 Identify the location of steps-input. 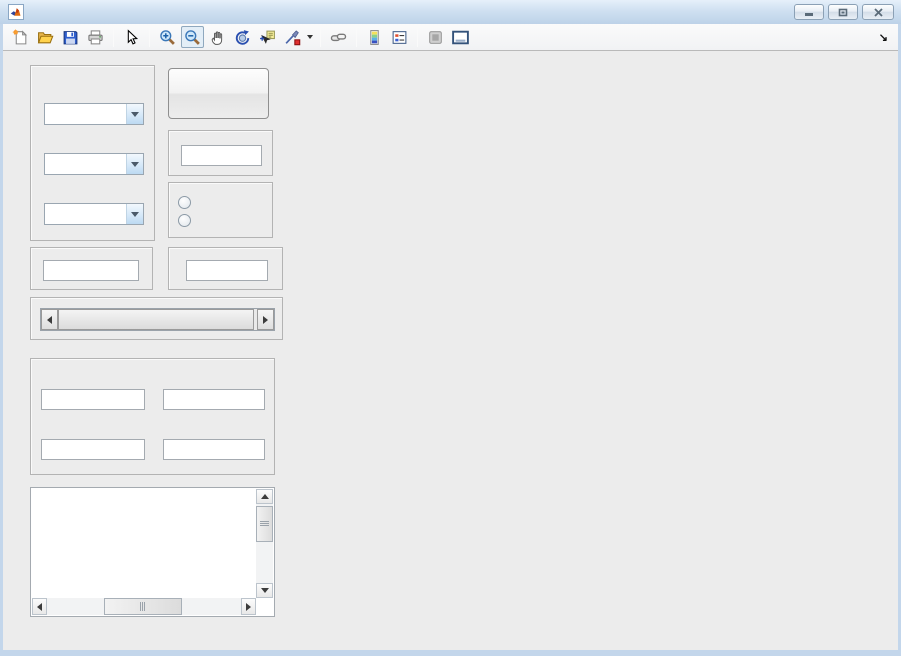
(91, 270).